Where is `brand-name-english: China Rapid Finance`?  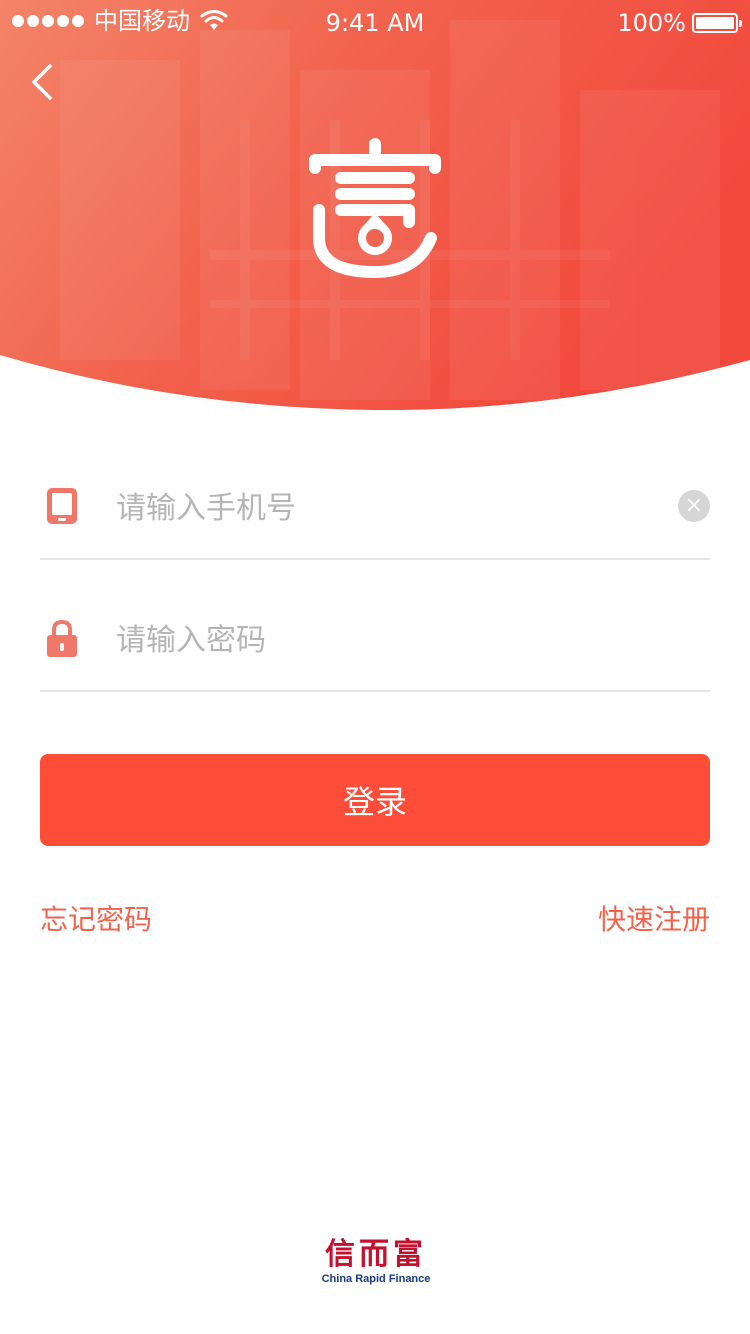
brand-name-english: China Rapid Finance is located at coordinates (376, 1279).